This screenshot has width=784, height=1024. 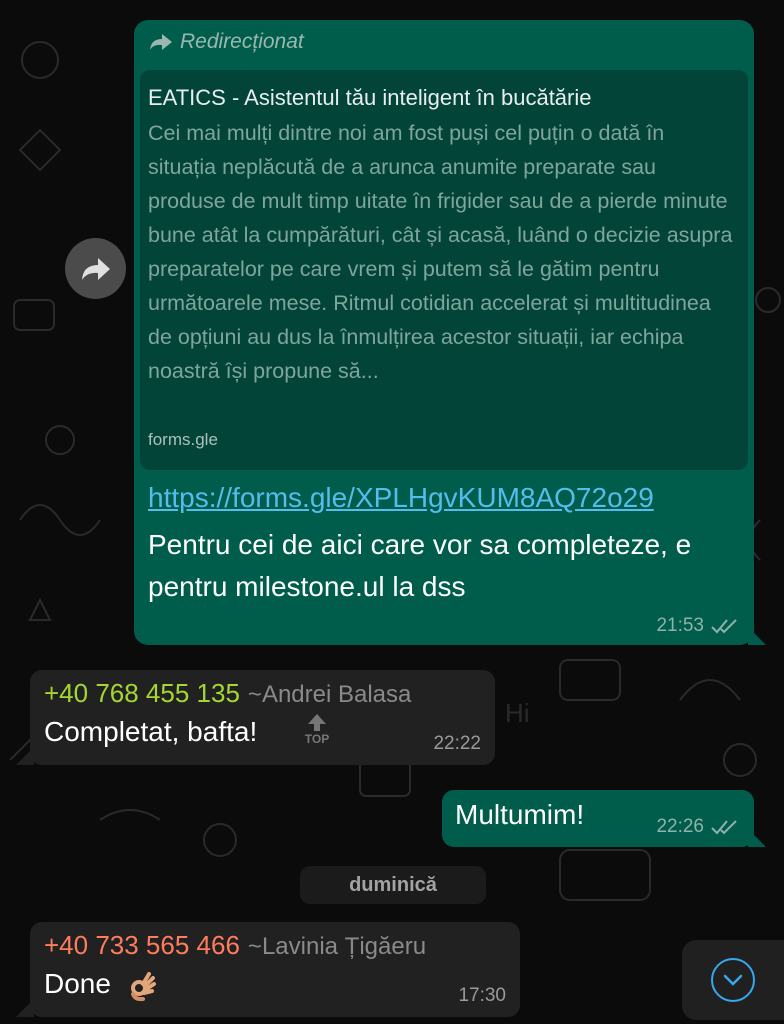 What do you see at coordinates (242, 41) in the screenshot?
I see `forwarded-label-text: Redirecționat` at bounding box center [242, 41].